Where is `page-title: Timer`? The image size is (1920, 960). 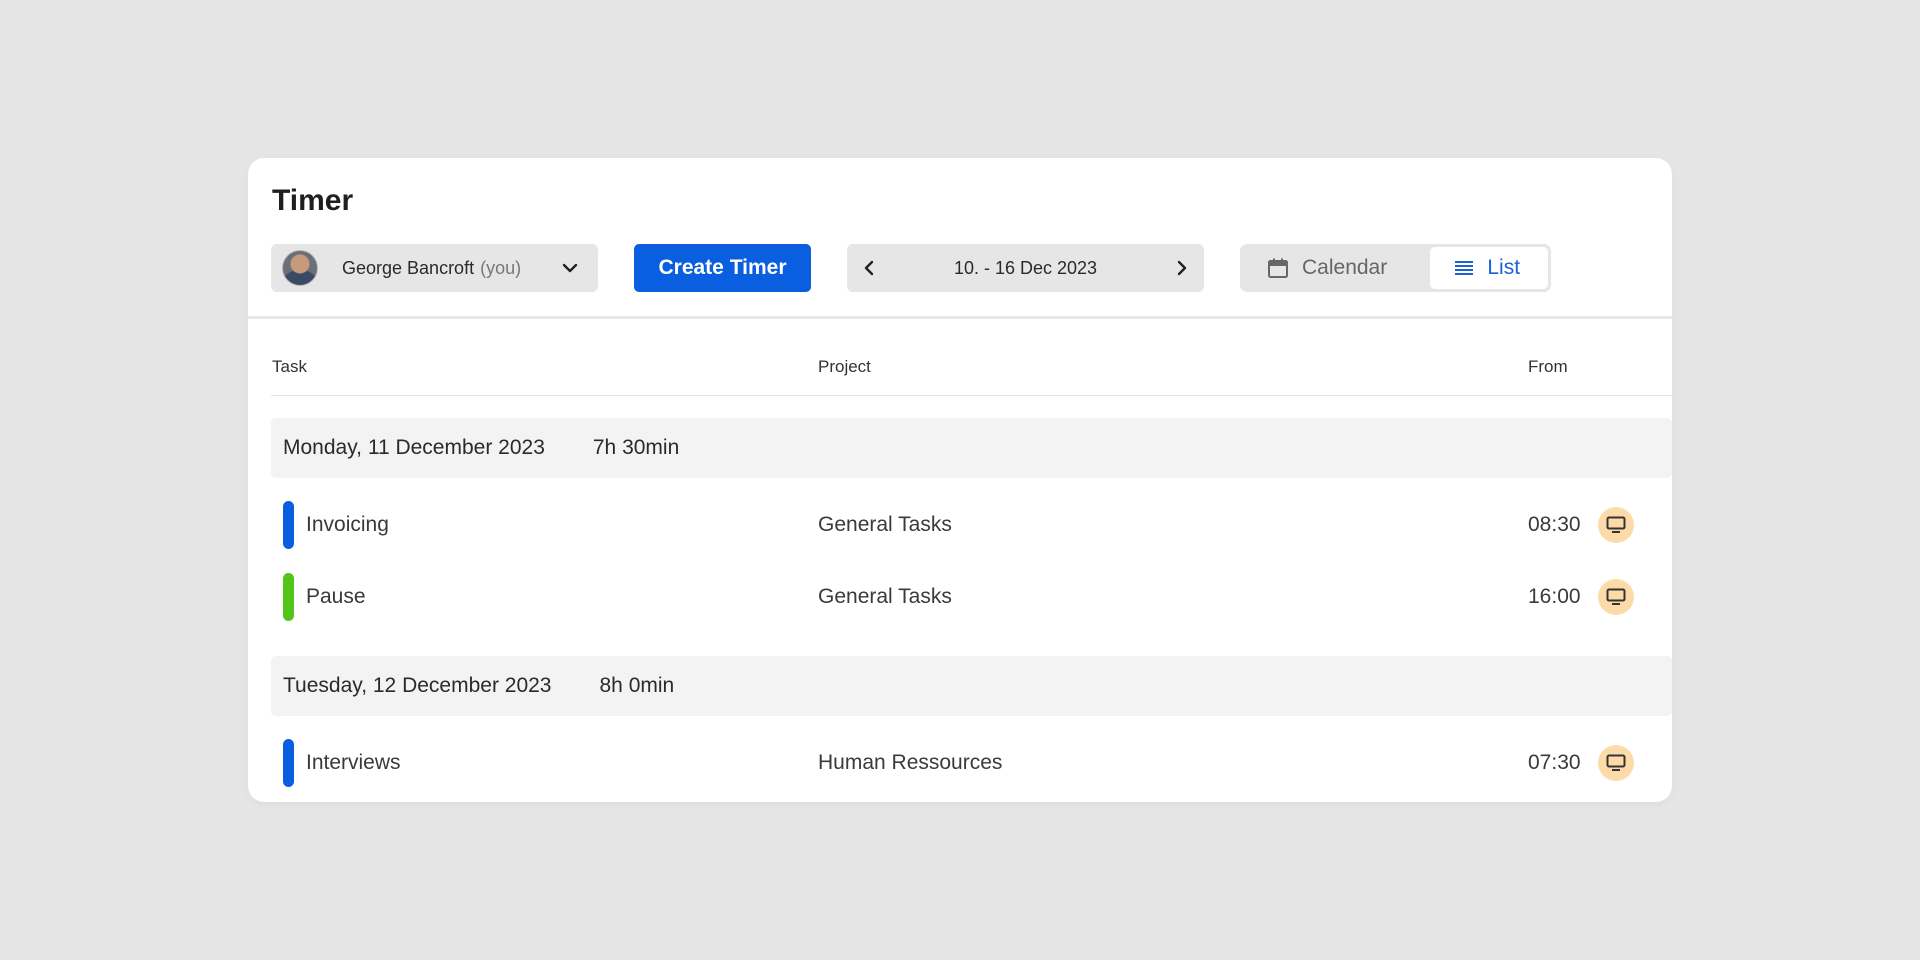
page-title: Timer is located at coordinates (313, 200).